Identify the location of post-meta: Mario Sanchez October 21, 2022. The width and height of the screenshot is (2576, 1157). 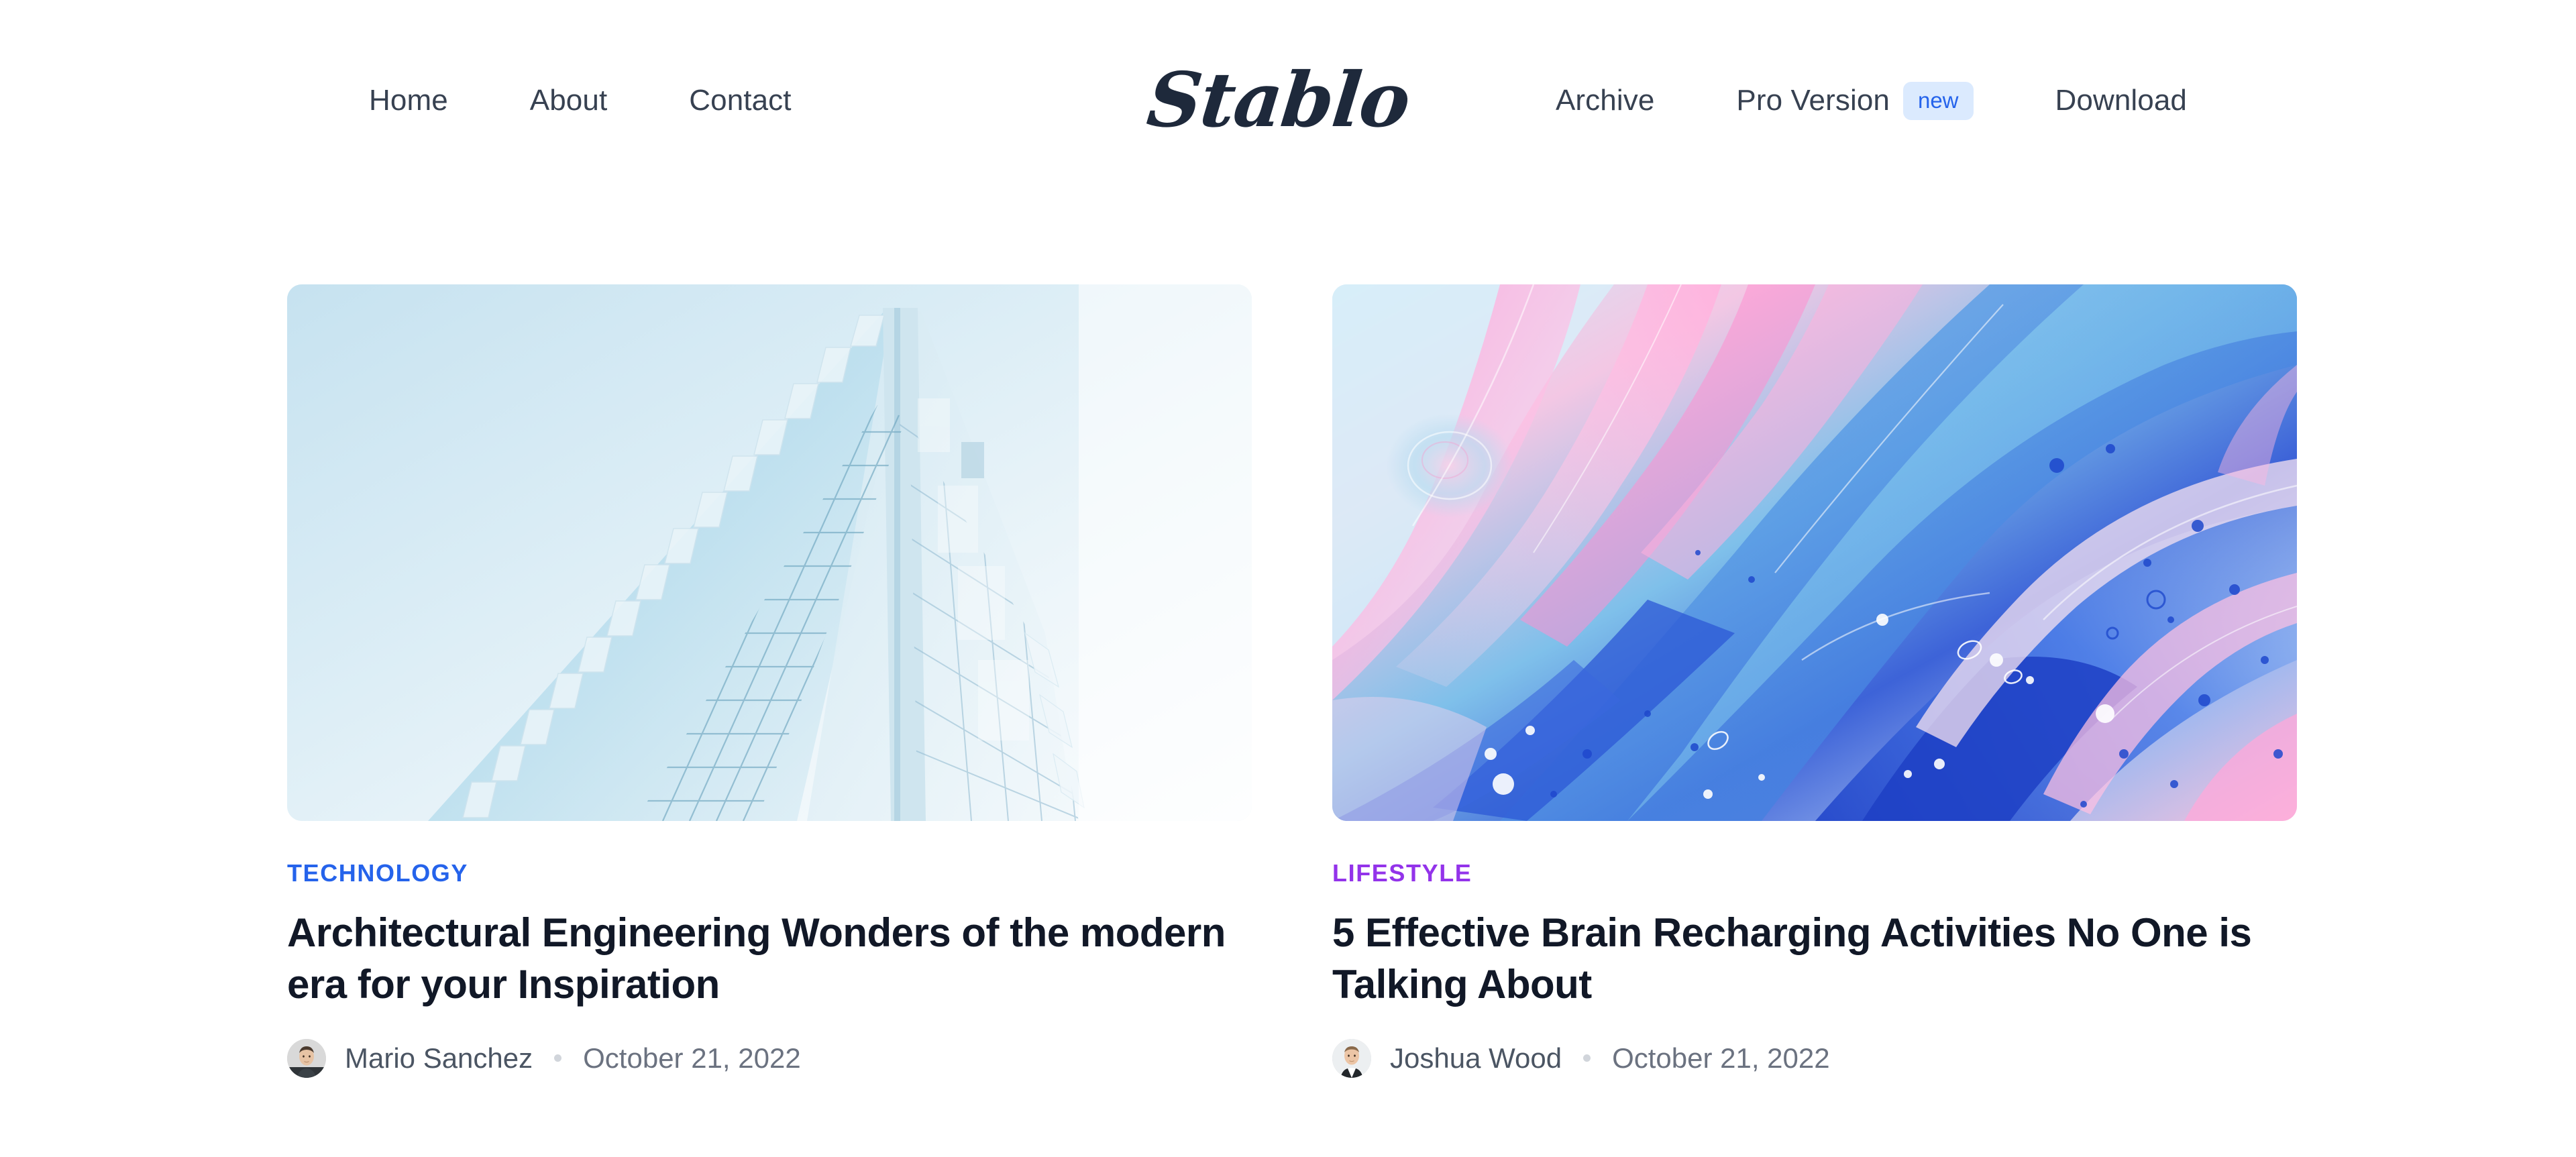
(769, 1058).